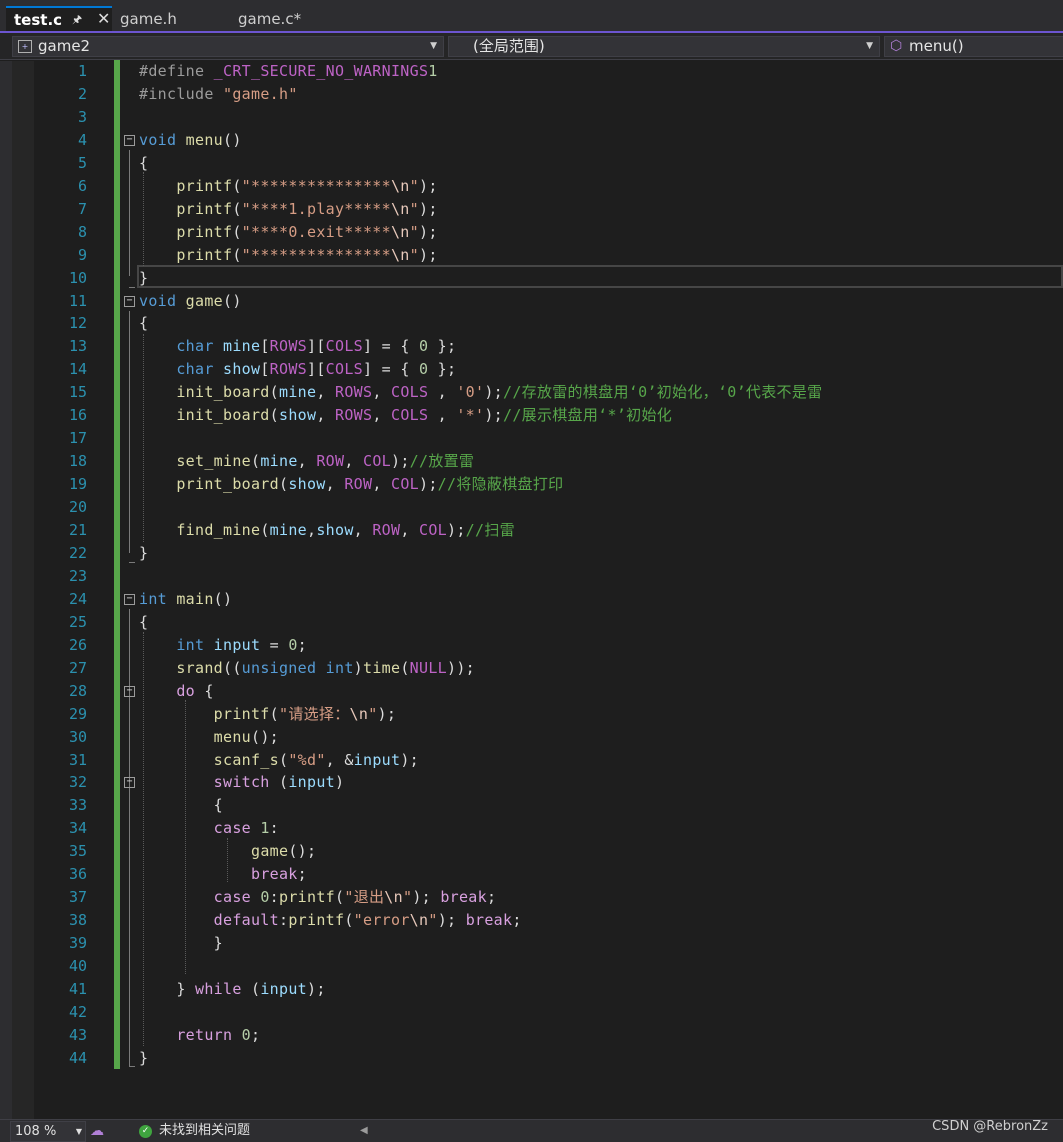  What do you see at coordinates (531, 714) in the screenshot?
I see `code-line: 29 printf("请选择：\n");` at bounding box center [531, 714].